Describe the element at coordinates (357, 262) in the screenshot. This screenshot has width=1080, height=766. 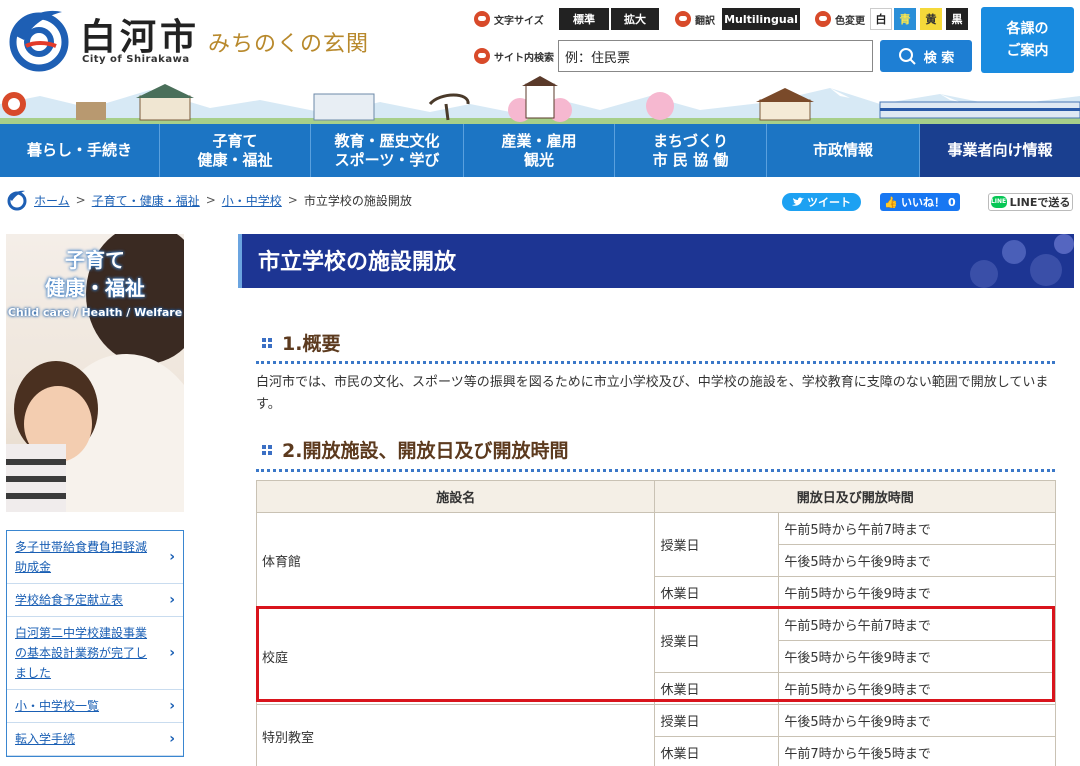
I see `page-title: 市立学校の施設開放` at that location.